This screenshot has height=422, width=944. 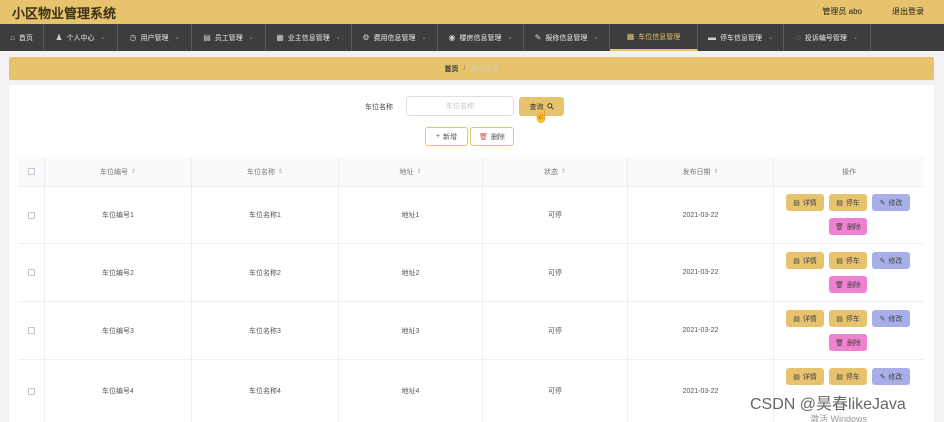 What do you see at coordinates (118, 171) in the screenshot?
I see `header-code: 车位编号 ⇕` at bounding box center [118, 171].